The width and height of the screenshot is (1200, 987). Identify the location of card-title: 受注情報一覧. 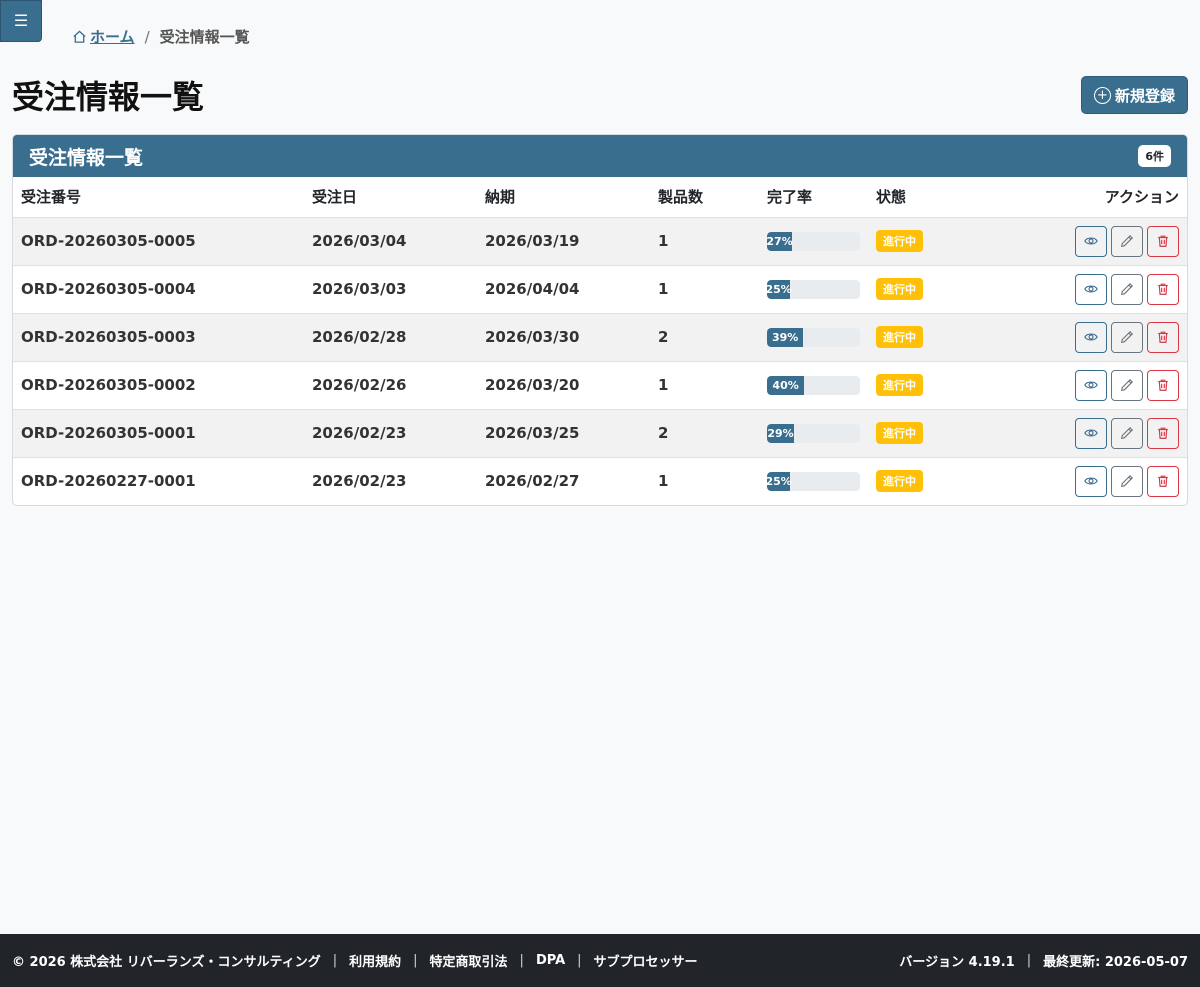
(86, 157).